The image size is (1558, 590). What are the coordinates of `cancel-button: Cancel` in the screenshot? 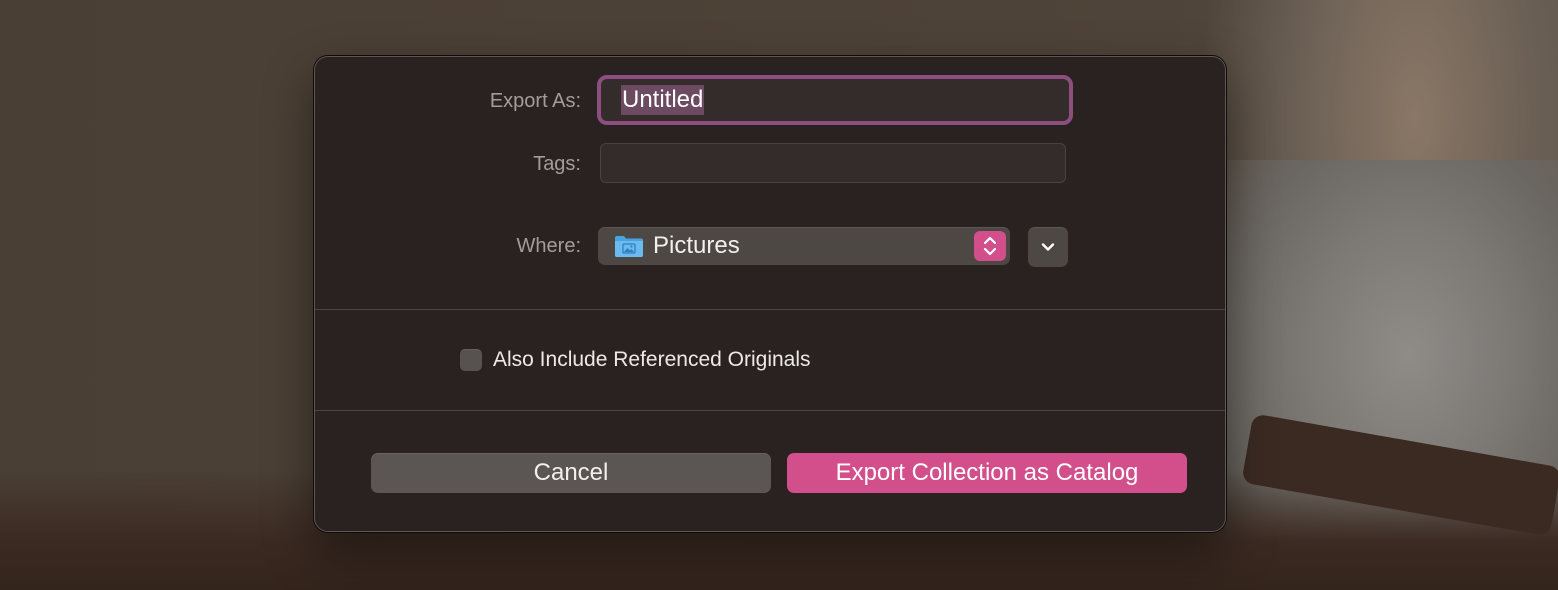 It's located at (571, 473).